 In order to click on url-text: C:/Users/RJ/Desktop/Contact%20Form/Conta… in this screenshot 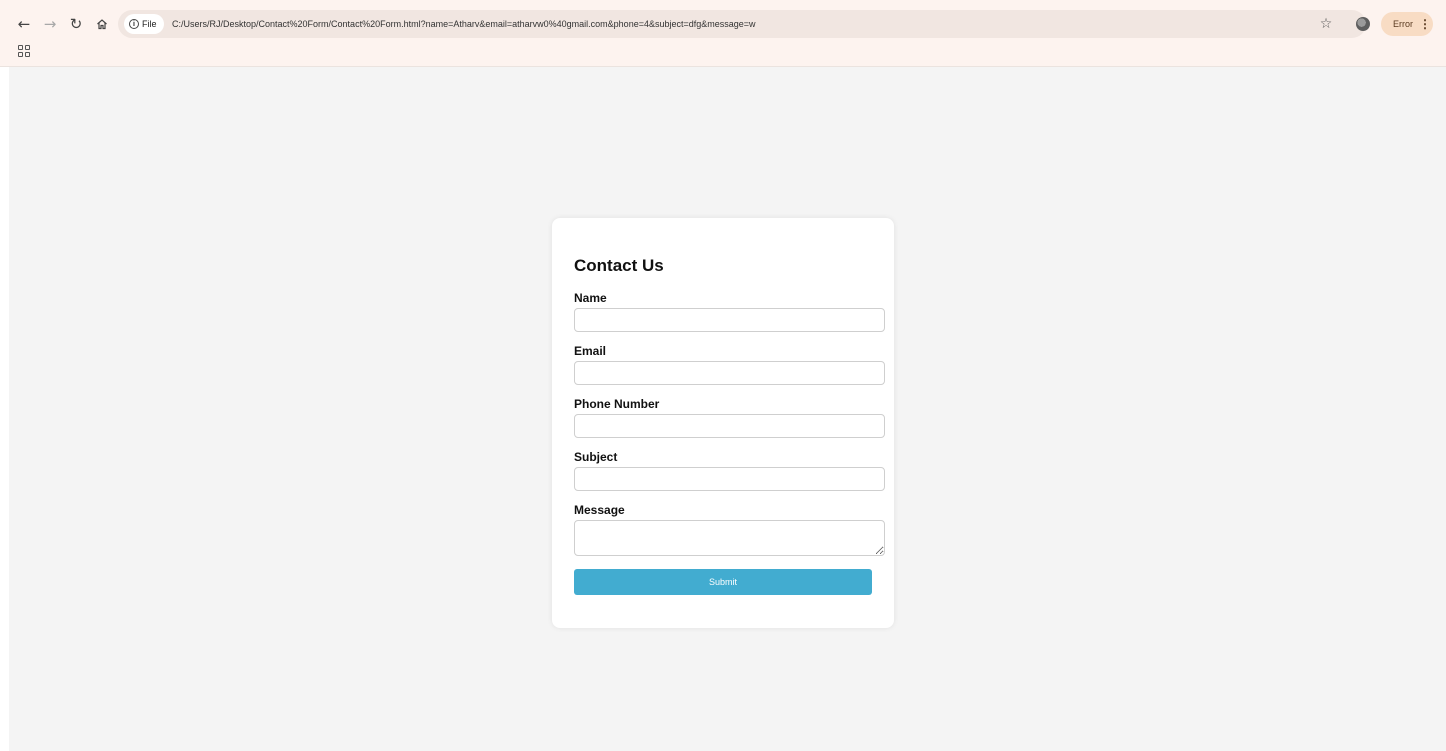, I will do `click(464, 24)`.